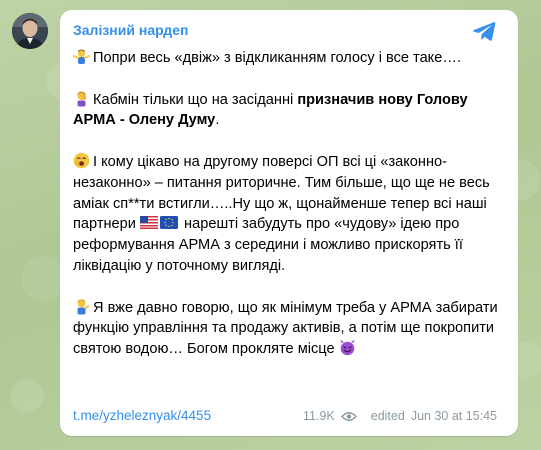 Image resolution: width=541 pixels, height=450 pixels. I want to click on person-facepalm-emoji, so click(81, 98).